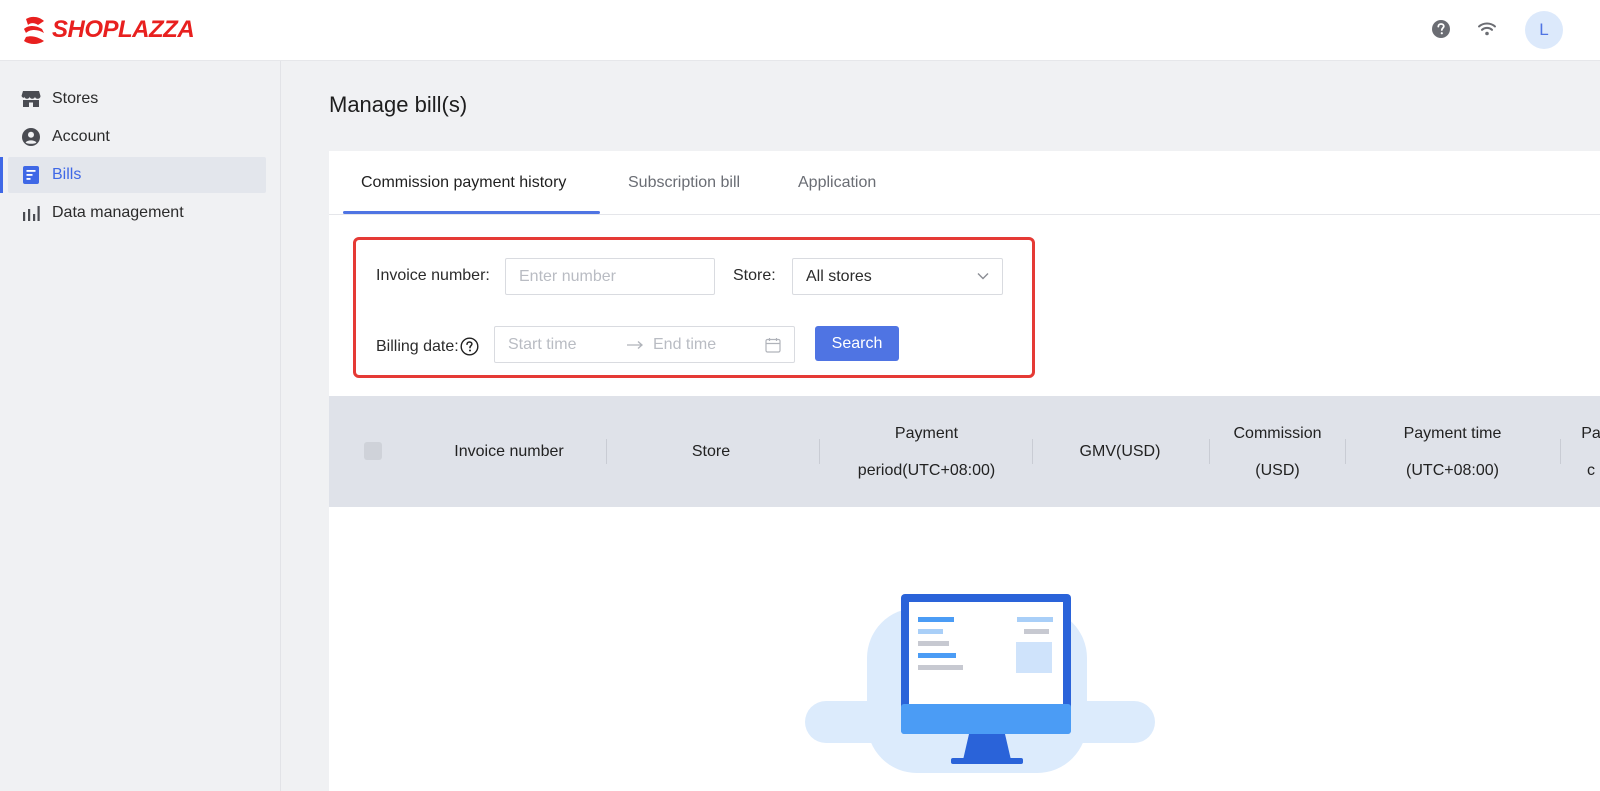  I want to click on empty-state-illustration, so click(980, 683).